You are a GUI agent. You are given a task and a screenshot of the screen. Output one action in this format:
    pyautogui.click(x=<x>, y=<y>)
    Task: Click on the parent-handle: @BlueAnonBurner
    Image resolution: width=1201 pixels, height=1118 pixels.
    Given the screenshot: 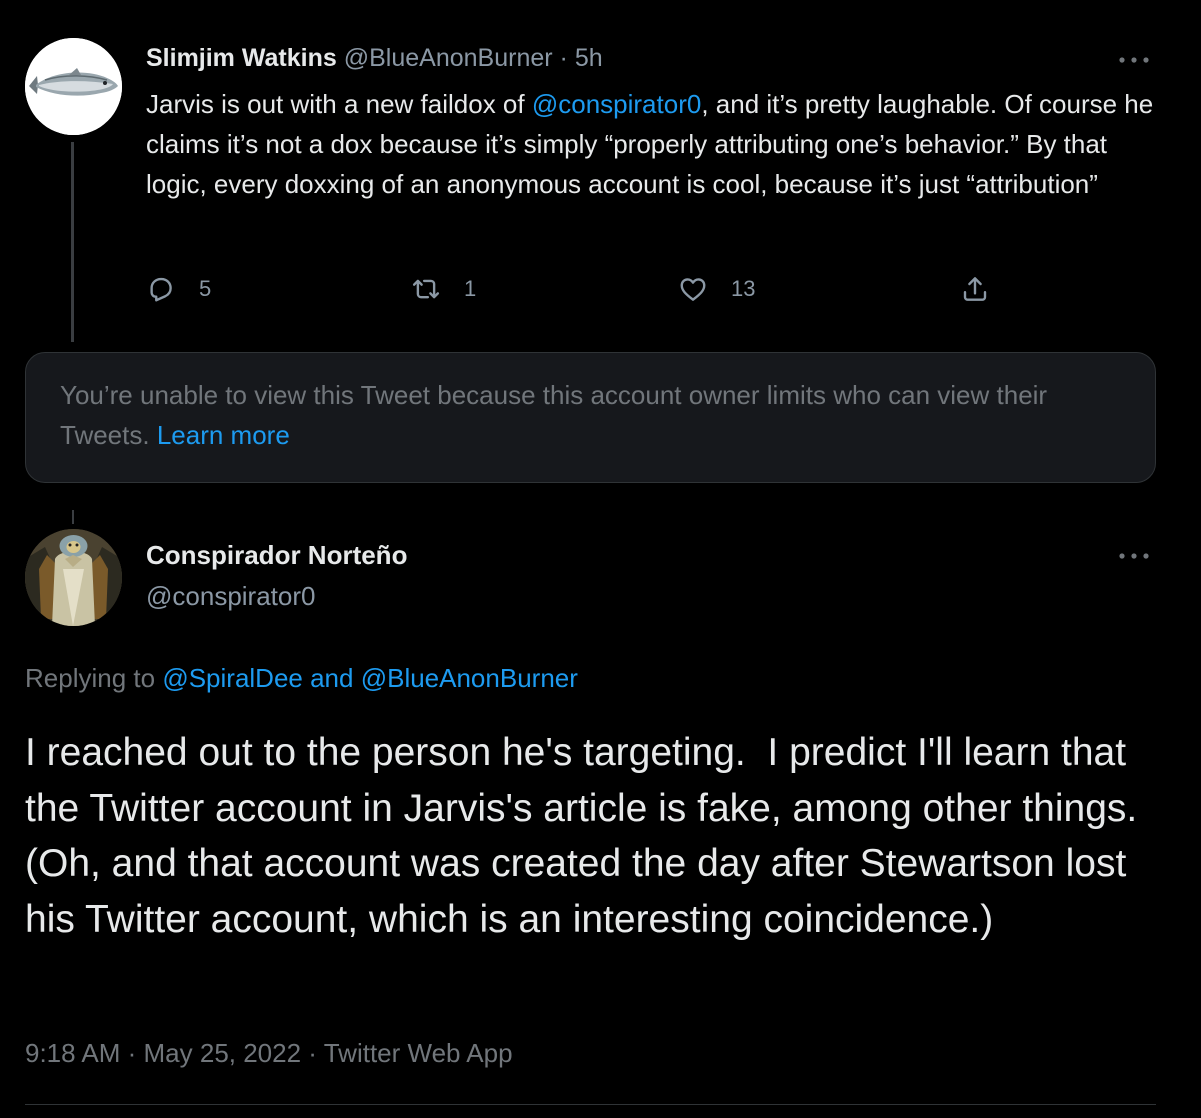 What is the action you would take?
    pyautogui.click(x=448, y=58)
    